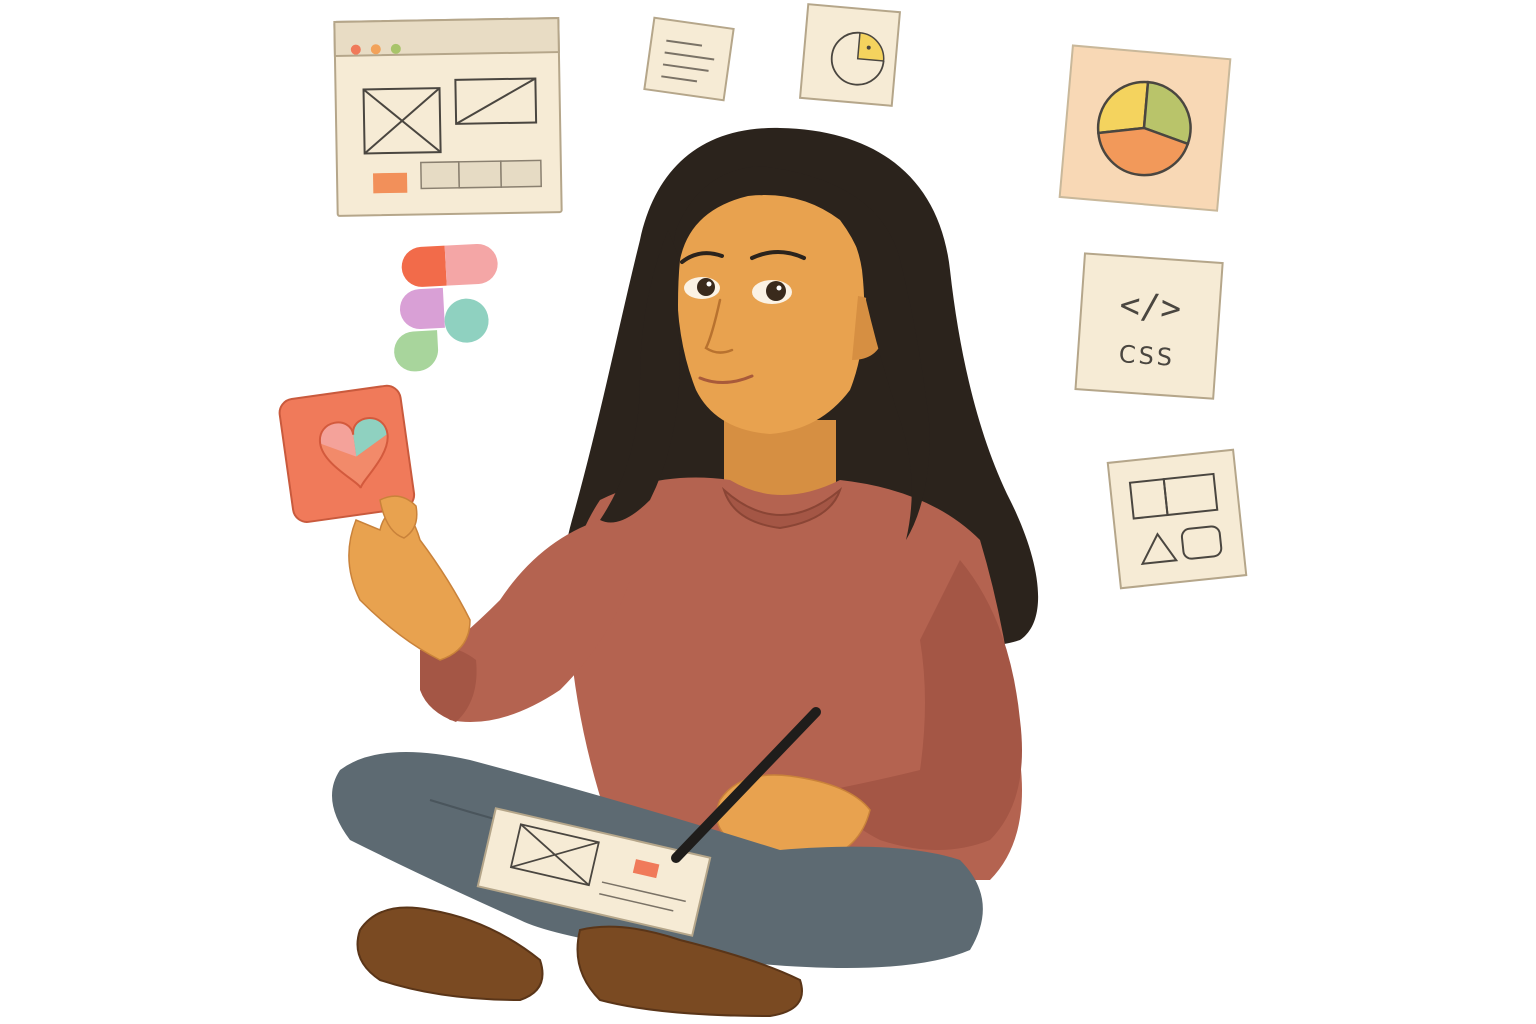 This screenshot has width=1536, height=1024. Describe the element at coordinates (448, 117) in the screenshot. I see `wireframe-window-card` at that location.